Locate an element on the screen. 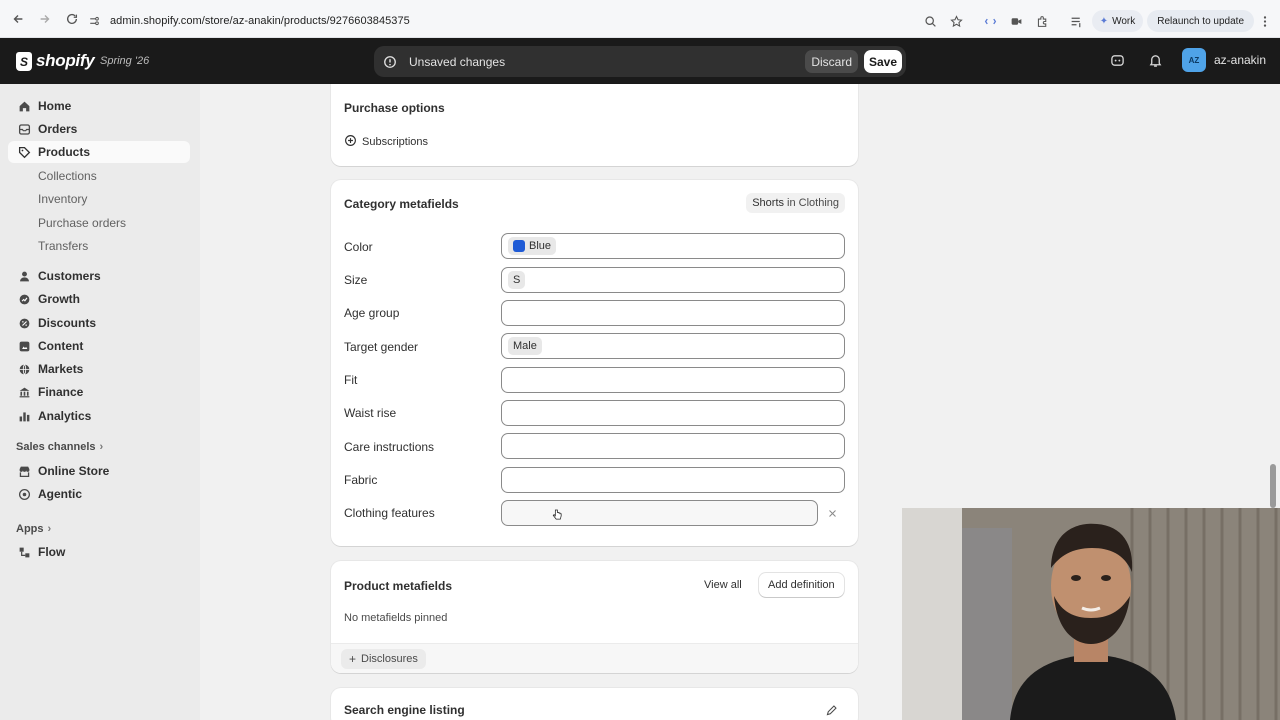  plus-circle-icon is located at coordinates (350, 142).